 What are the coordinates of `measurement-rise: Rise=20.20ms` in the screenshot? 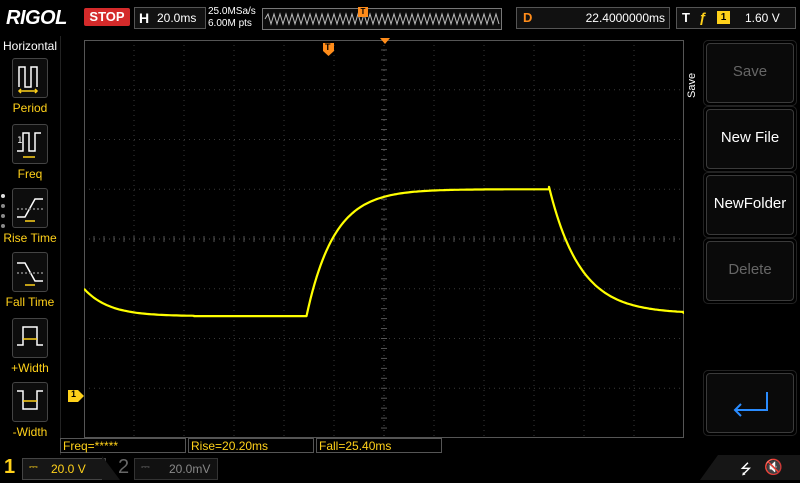 It's located at (251, 445).